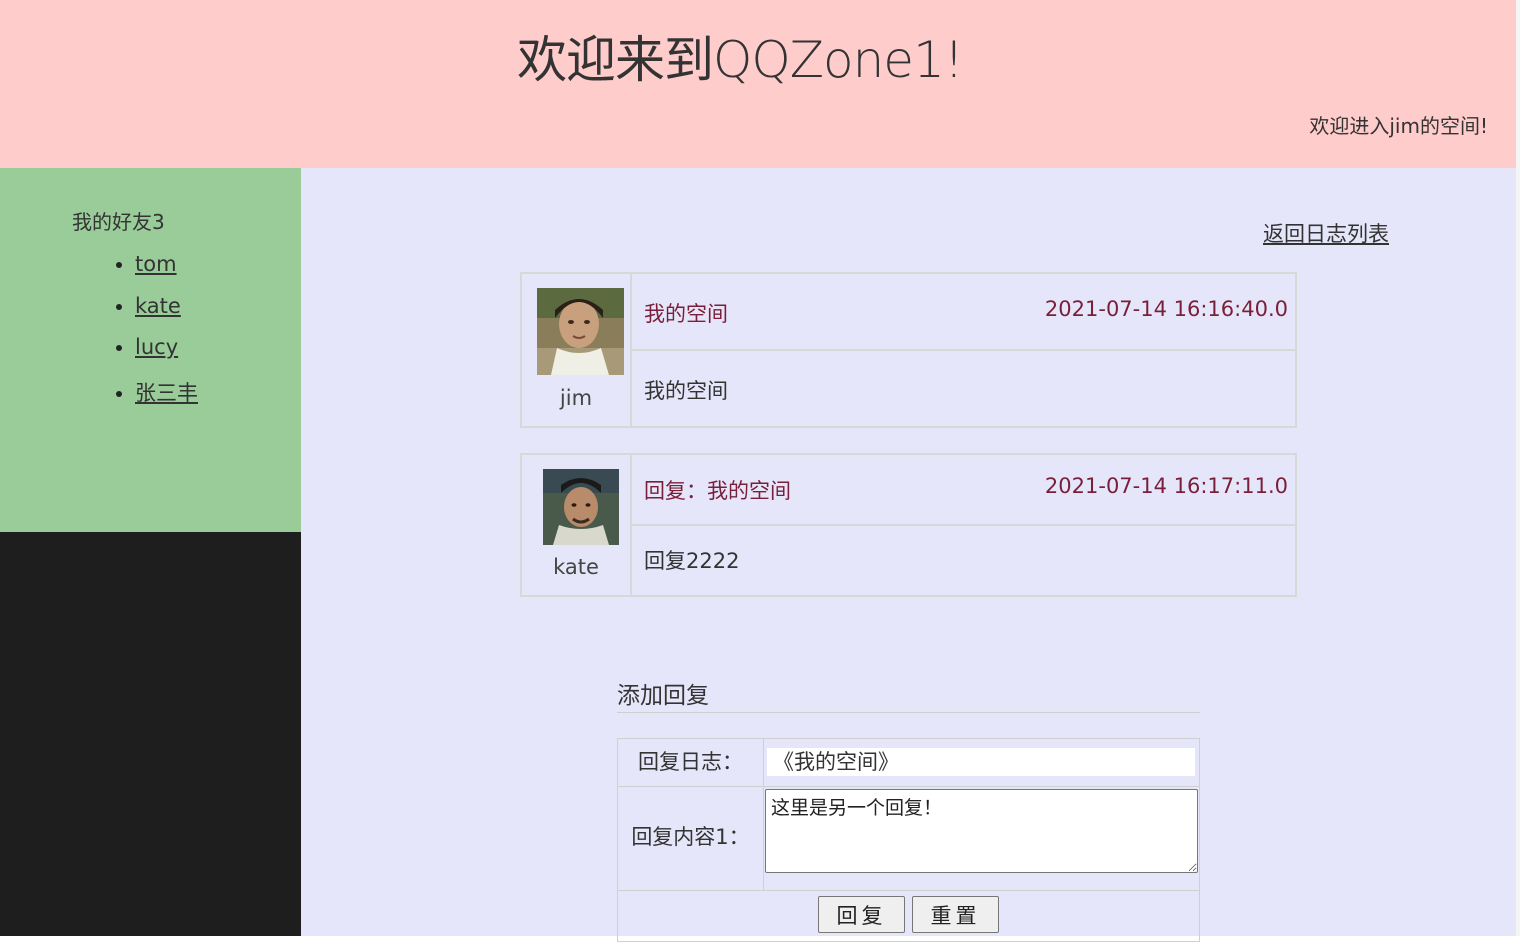 Image resolution: width=1520 pixels, height=942 pixels. Describe the element at coordinates (156, 347) in the screenshot. I see `friend-link-lucy: lucy` at that location.